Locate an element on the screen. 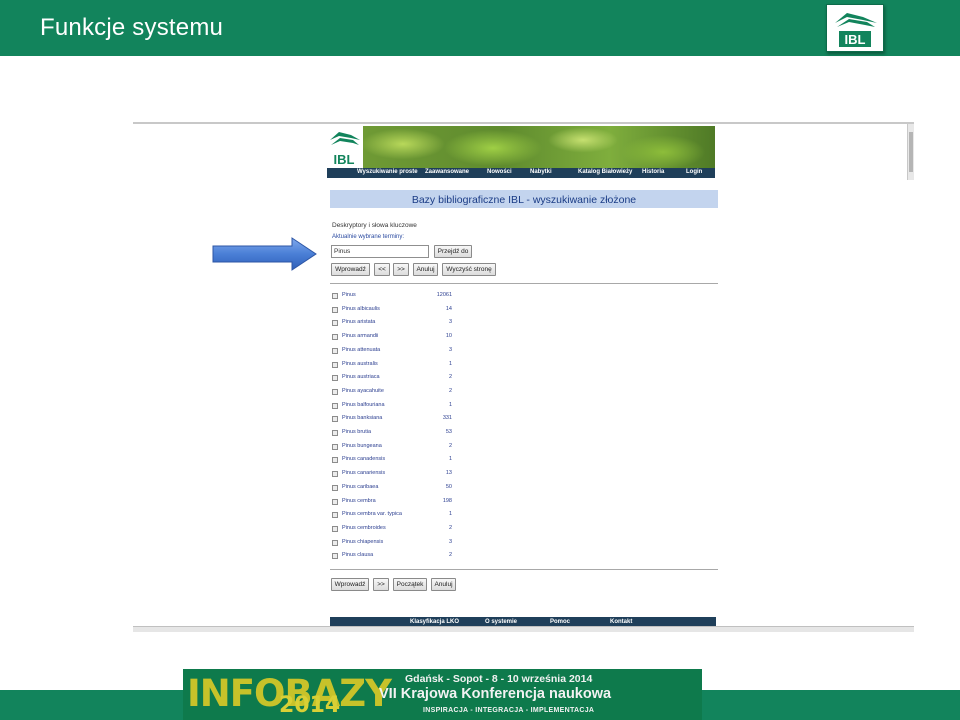 This screenshot has width=960, height=720. svg-text: IBL is located at coordinates (344, 159).